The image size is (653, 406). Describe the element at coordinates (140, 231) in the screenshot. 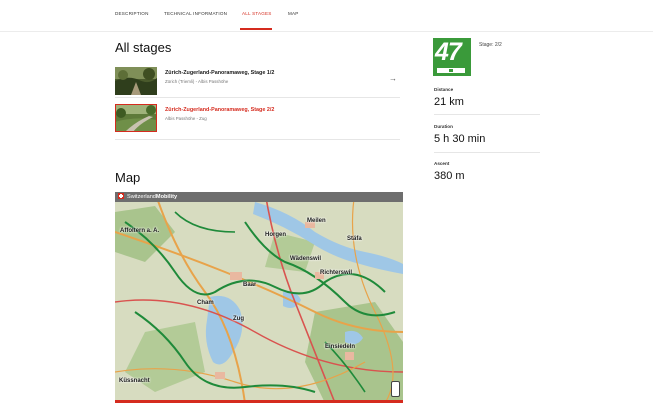

I see `map-label: Affoltern a. A.` at that location.